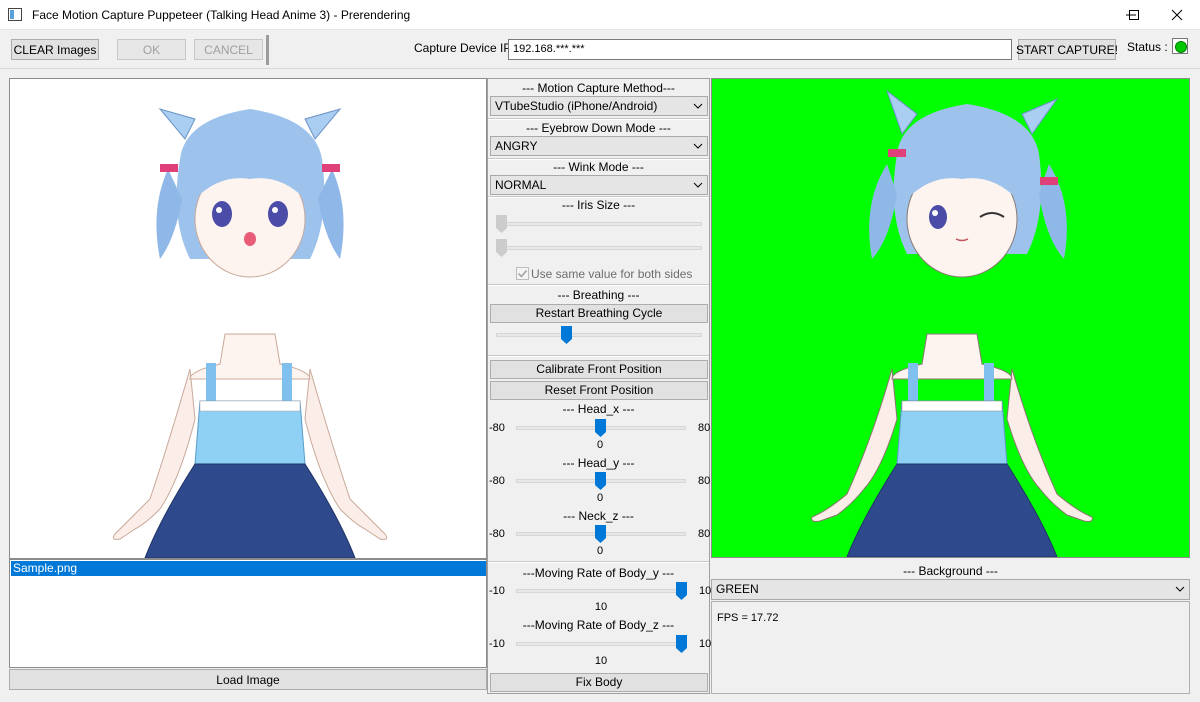  I want to click on neck-z-max: 80, so click(704, 534).